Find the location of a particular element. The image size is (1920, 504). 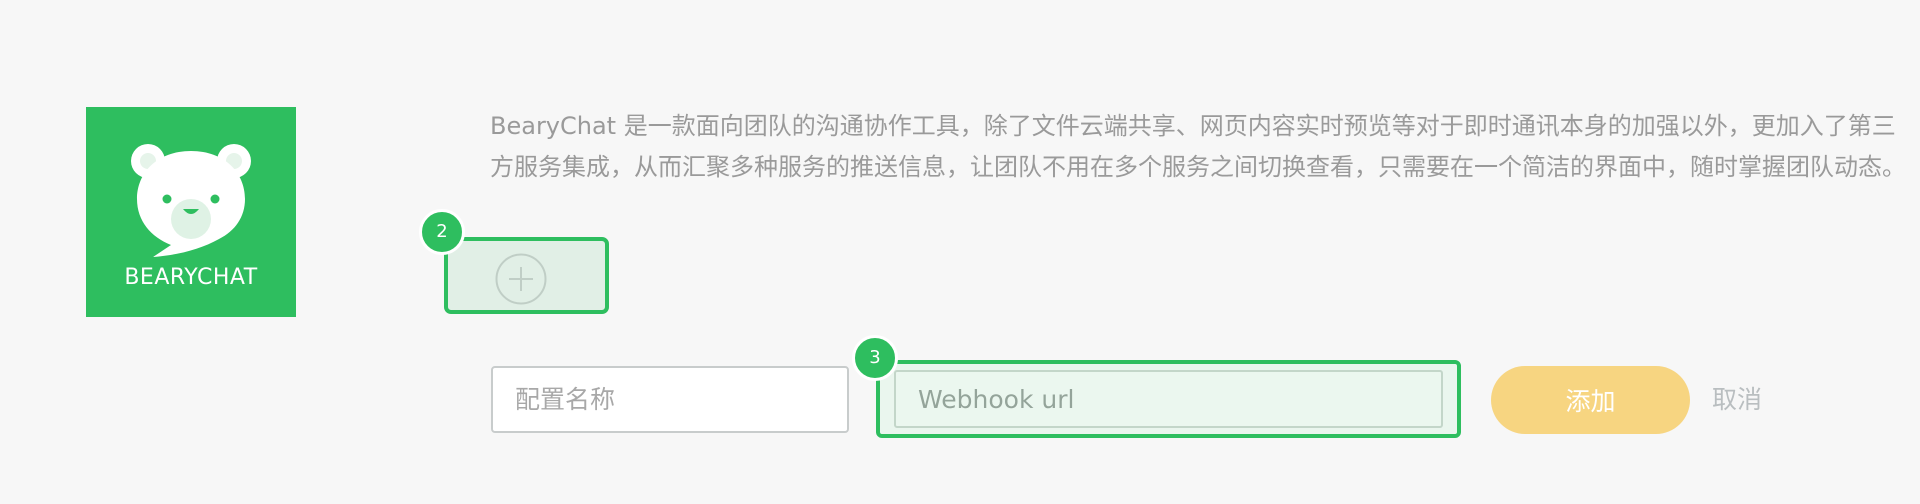

bearychat-logo: BEARYCHAT is located at coordinates (191, 212).